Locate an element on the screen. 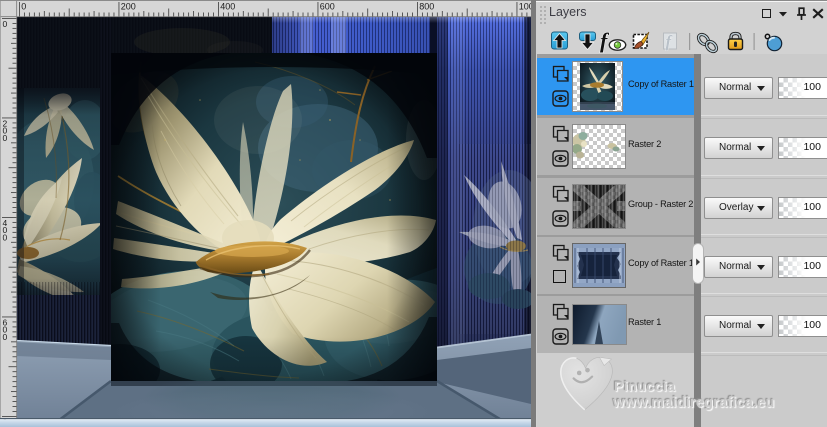 This screenshot has height=427, width=827. svg-text: f is located at coordinates (605, 40).